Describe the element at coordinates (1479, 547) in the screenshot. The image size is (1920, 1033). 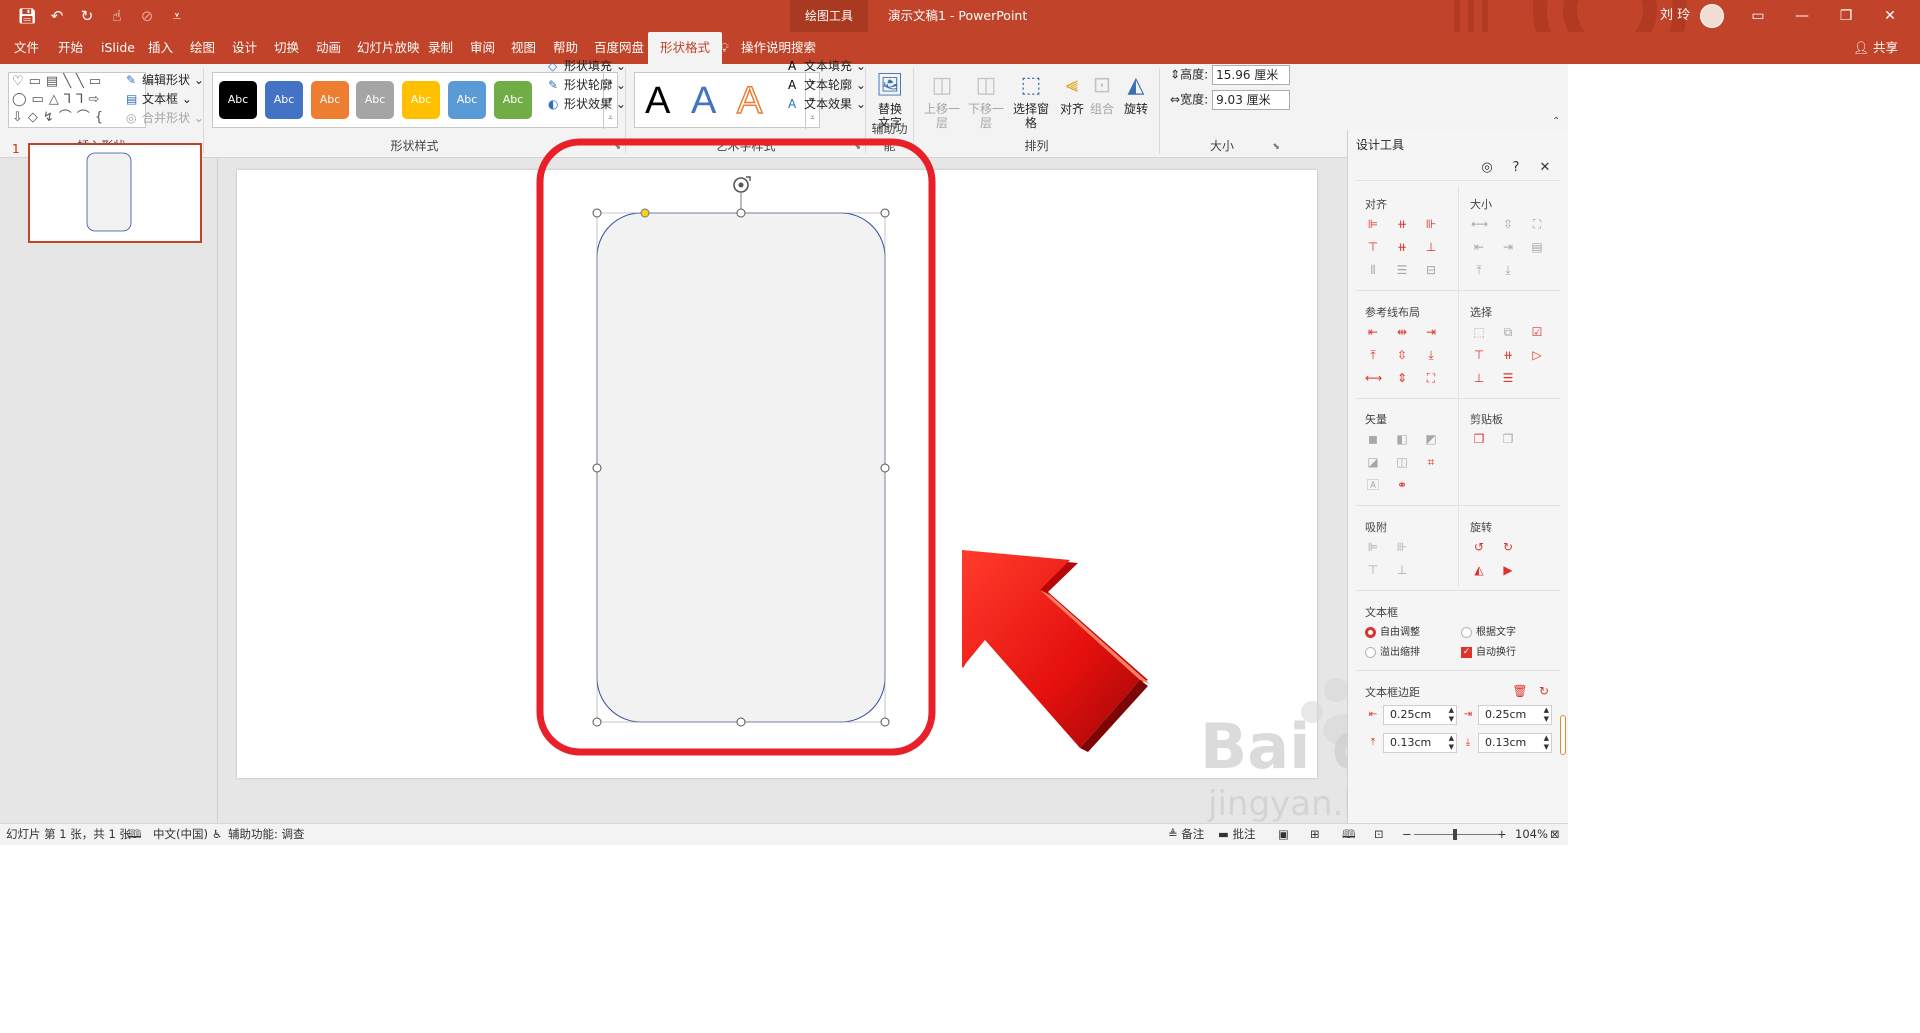
I see `rotate-left-icon: ↺` at that location.